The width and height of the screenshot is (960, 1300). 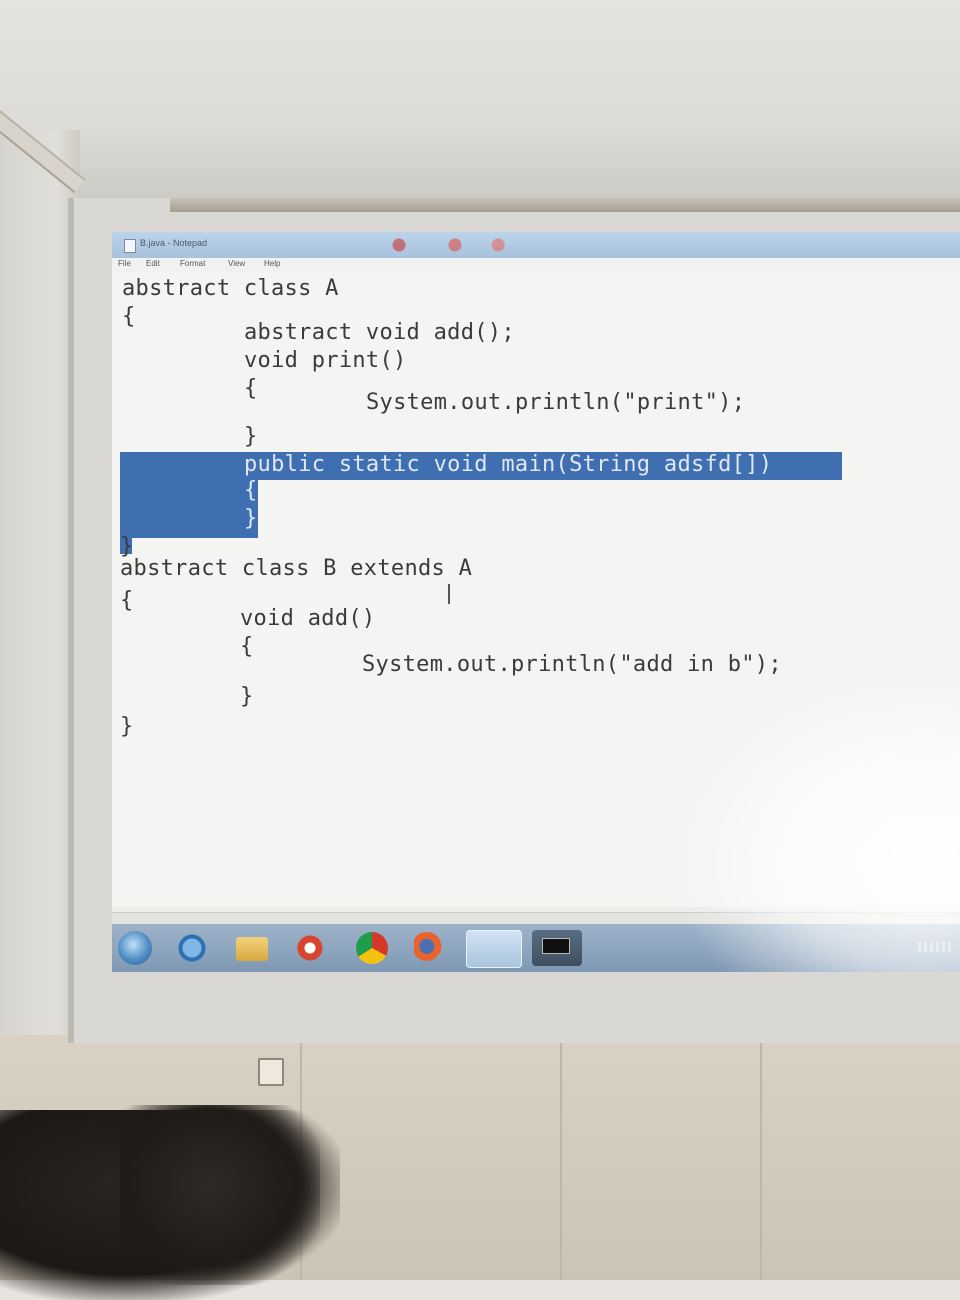 I want to click on command-prompt-window-glyph, so click(x=556, y=946).